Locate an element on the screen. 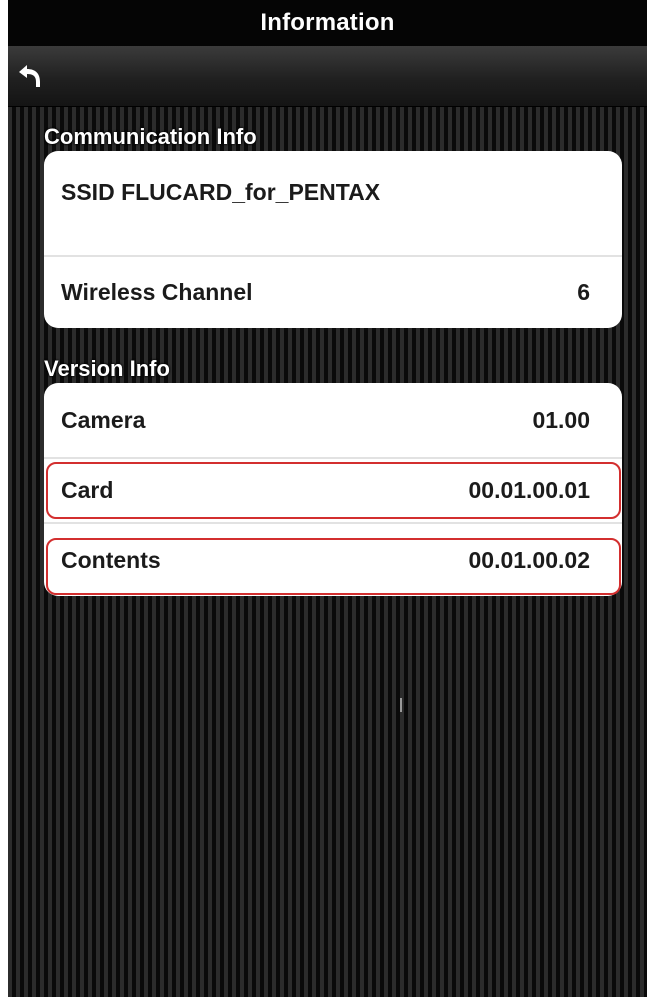  back-arrow-icon is located at coordinates (29, 76).